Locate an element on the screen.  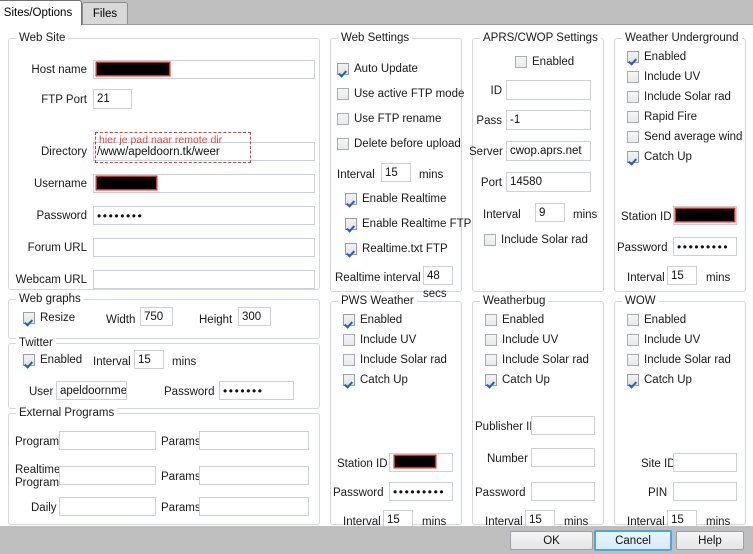
use-active-ftp-checkbox: Use active FTP mode is located at coordinates (400, 94).